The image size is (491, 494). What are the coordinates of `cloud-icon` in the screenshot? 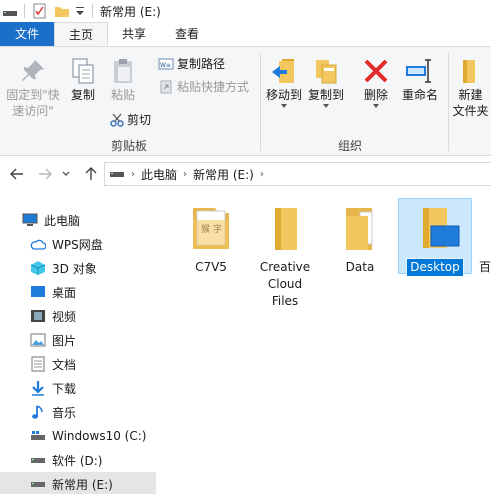 It's located at (38, 244).